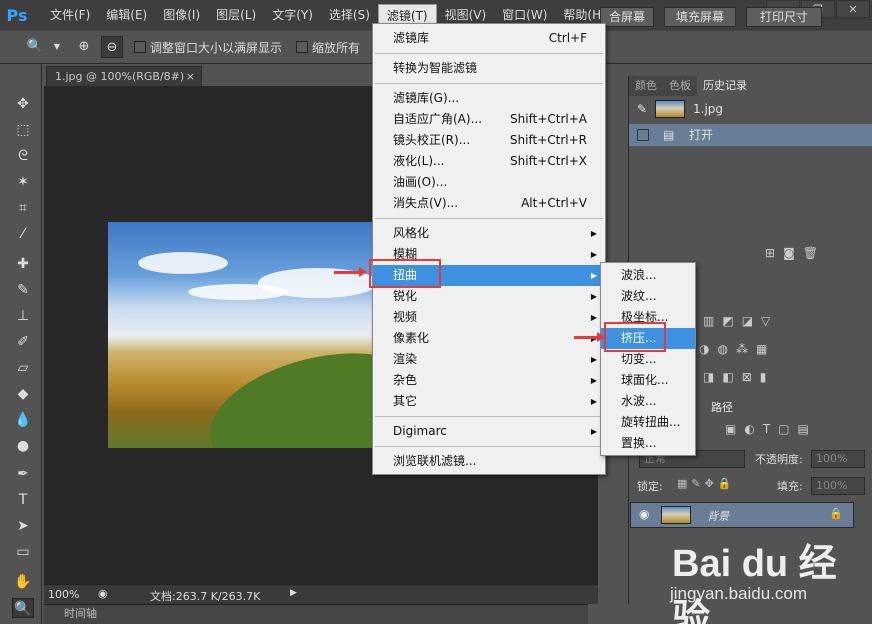  Describe the element at coordinates (23, 156) in the screenshot. I see `lasso-tool-icon: ᘓ` at that location.